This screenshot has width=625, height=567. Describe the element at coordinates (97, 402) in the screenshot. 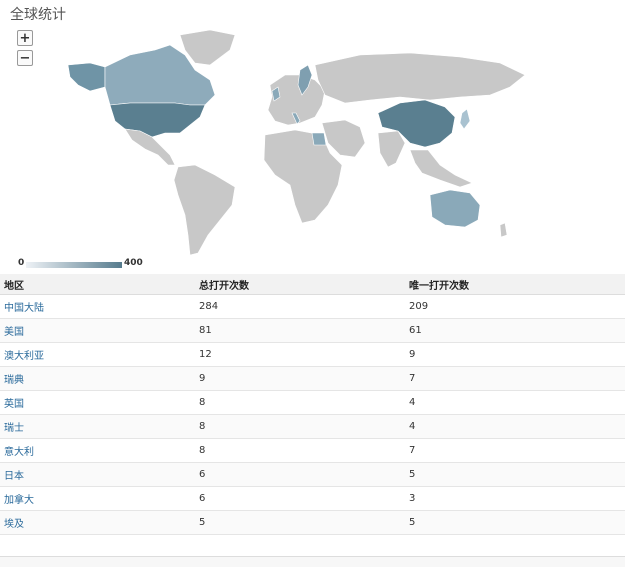

I see `region-link: 英国` at that location.